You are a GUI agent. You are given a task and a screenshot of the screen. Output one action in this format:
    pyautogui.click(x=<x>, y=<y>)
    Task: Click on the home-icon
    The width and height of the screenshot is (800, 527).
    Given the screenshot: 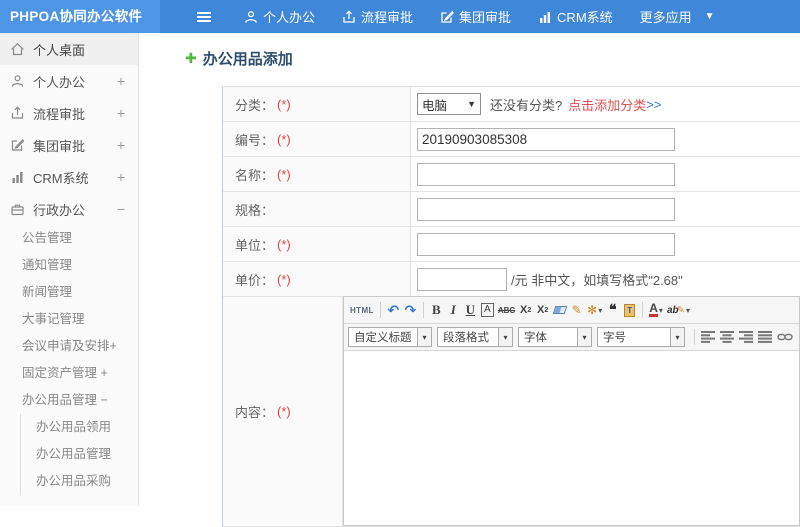 What is the action you would take?
    pyautogui.click(x=17, y=49)
    